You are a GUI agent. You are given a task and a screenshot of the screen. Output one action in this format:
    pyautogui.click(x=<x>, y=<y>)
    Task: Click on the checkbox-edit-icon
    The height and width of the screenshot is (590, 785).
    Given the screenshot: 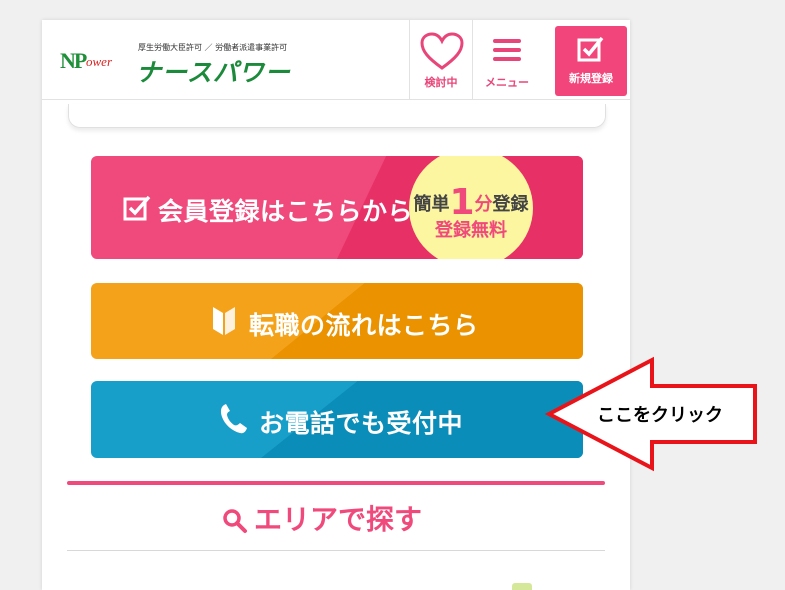 What is the action you would take?
    pyautogui.click(x=590, y=49)
    